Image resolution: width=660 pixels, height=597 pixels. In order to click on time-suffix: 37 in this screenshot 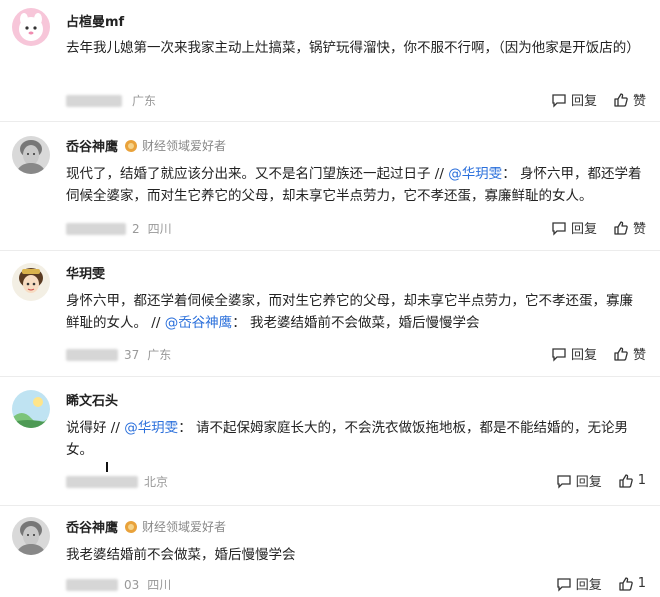, I will do `click(132, 354)`.